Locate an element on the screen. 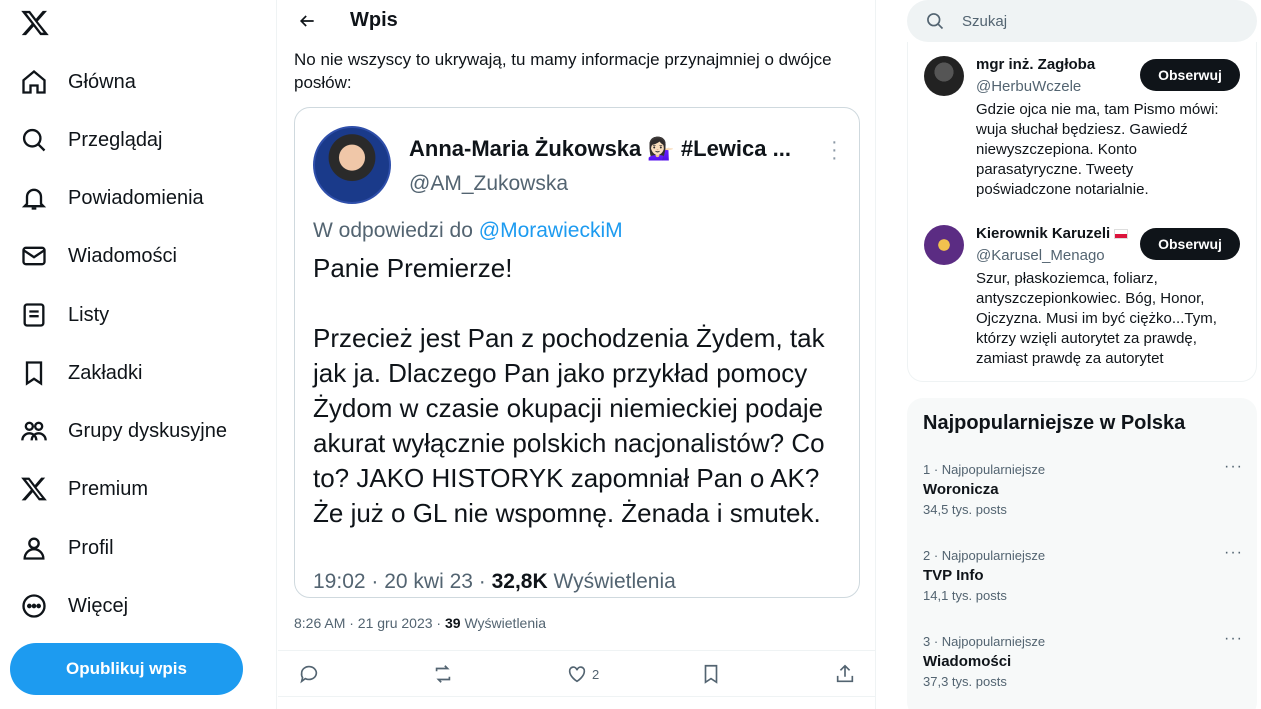  list-icon is located at coordinates (34, 315).